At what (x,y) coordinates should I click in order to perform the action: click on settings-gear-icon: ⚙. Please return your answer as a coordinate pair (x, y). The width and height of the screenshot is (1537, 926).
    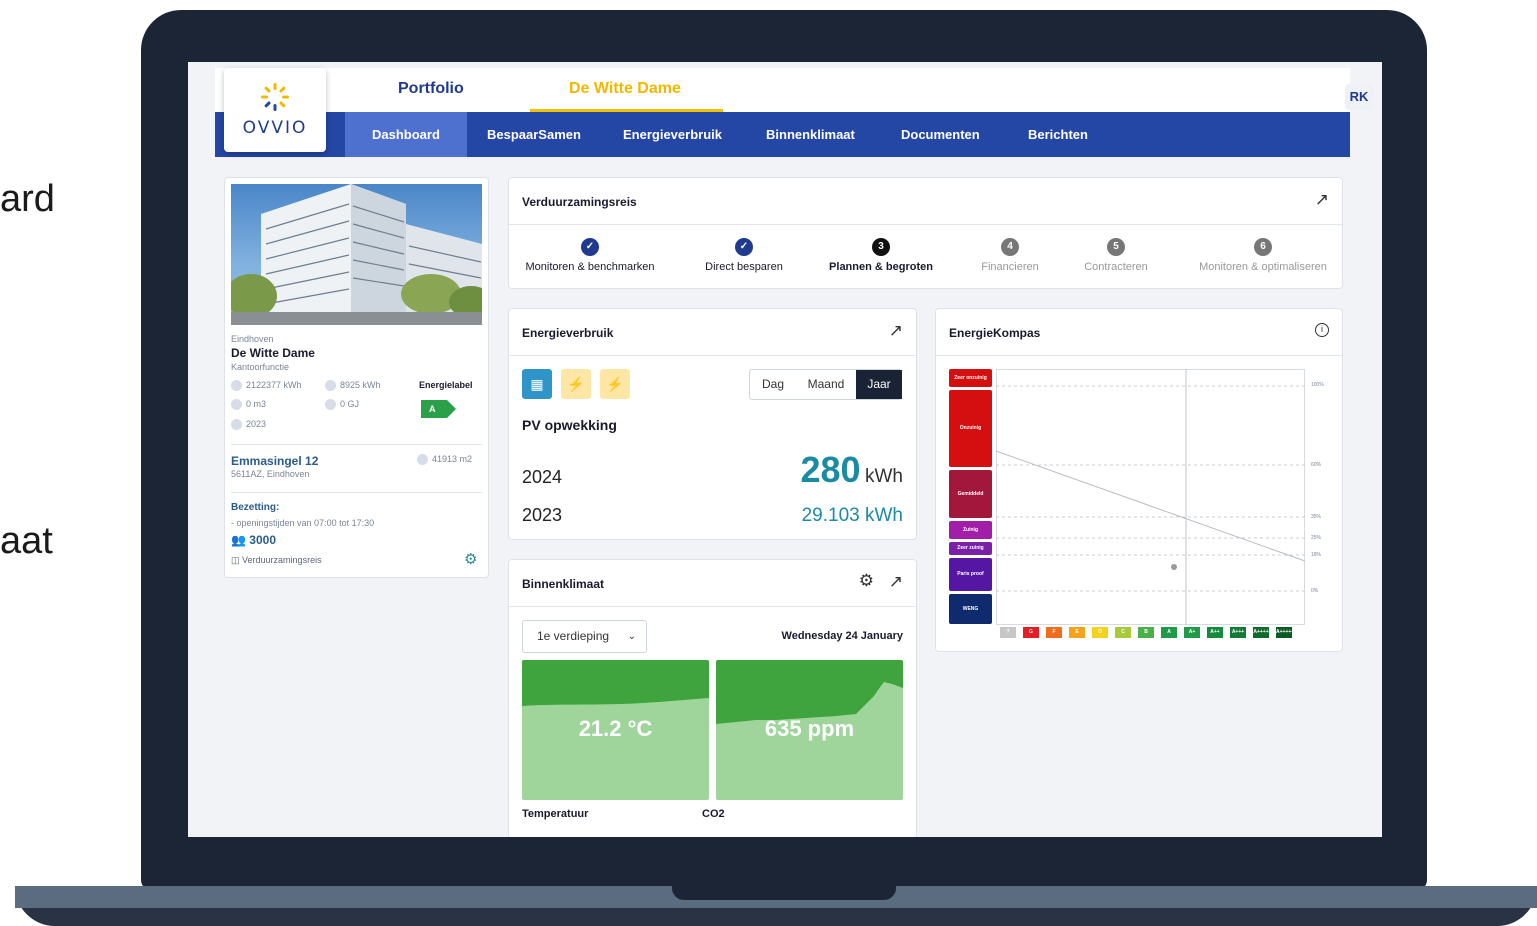
    Looking at the image, I should click on (470, 559).